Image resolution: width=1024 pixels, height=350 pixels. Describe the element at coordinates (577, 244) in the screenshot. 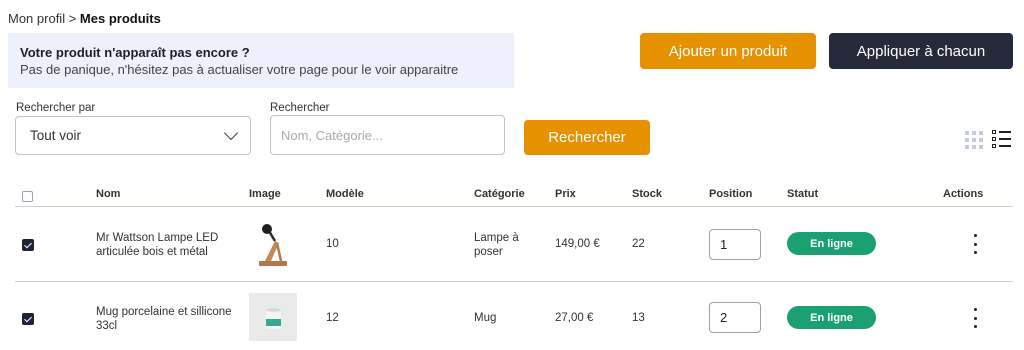

I see `product-price: 149,00 €` at that location.